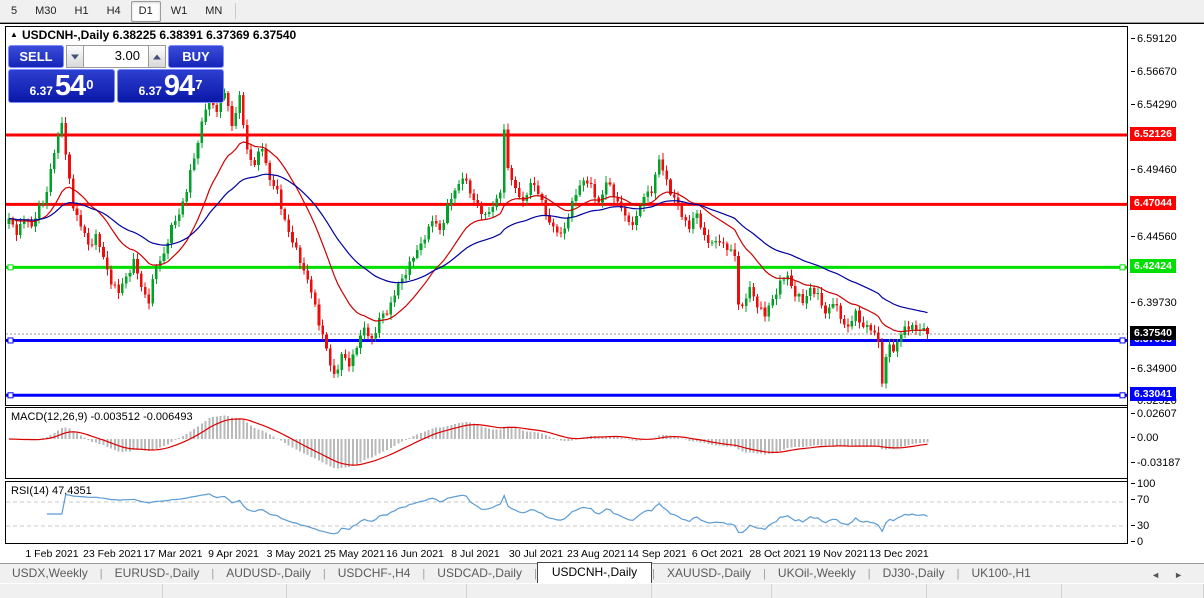  What do you see at coordinates (354, 554) in the screenshot?
I see `date-label: 25 May 2021` at bounding box center [354, 554].